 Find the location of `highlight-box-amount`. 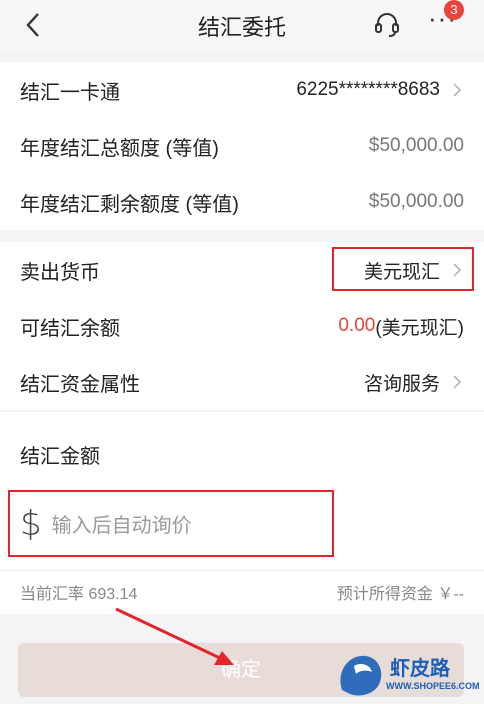

highlight-box-amount is located at coordinates (171, 523).